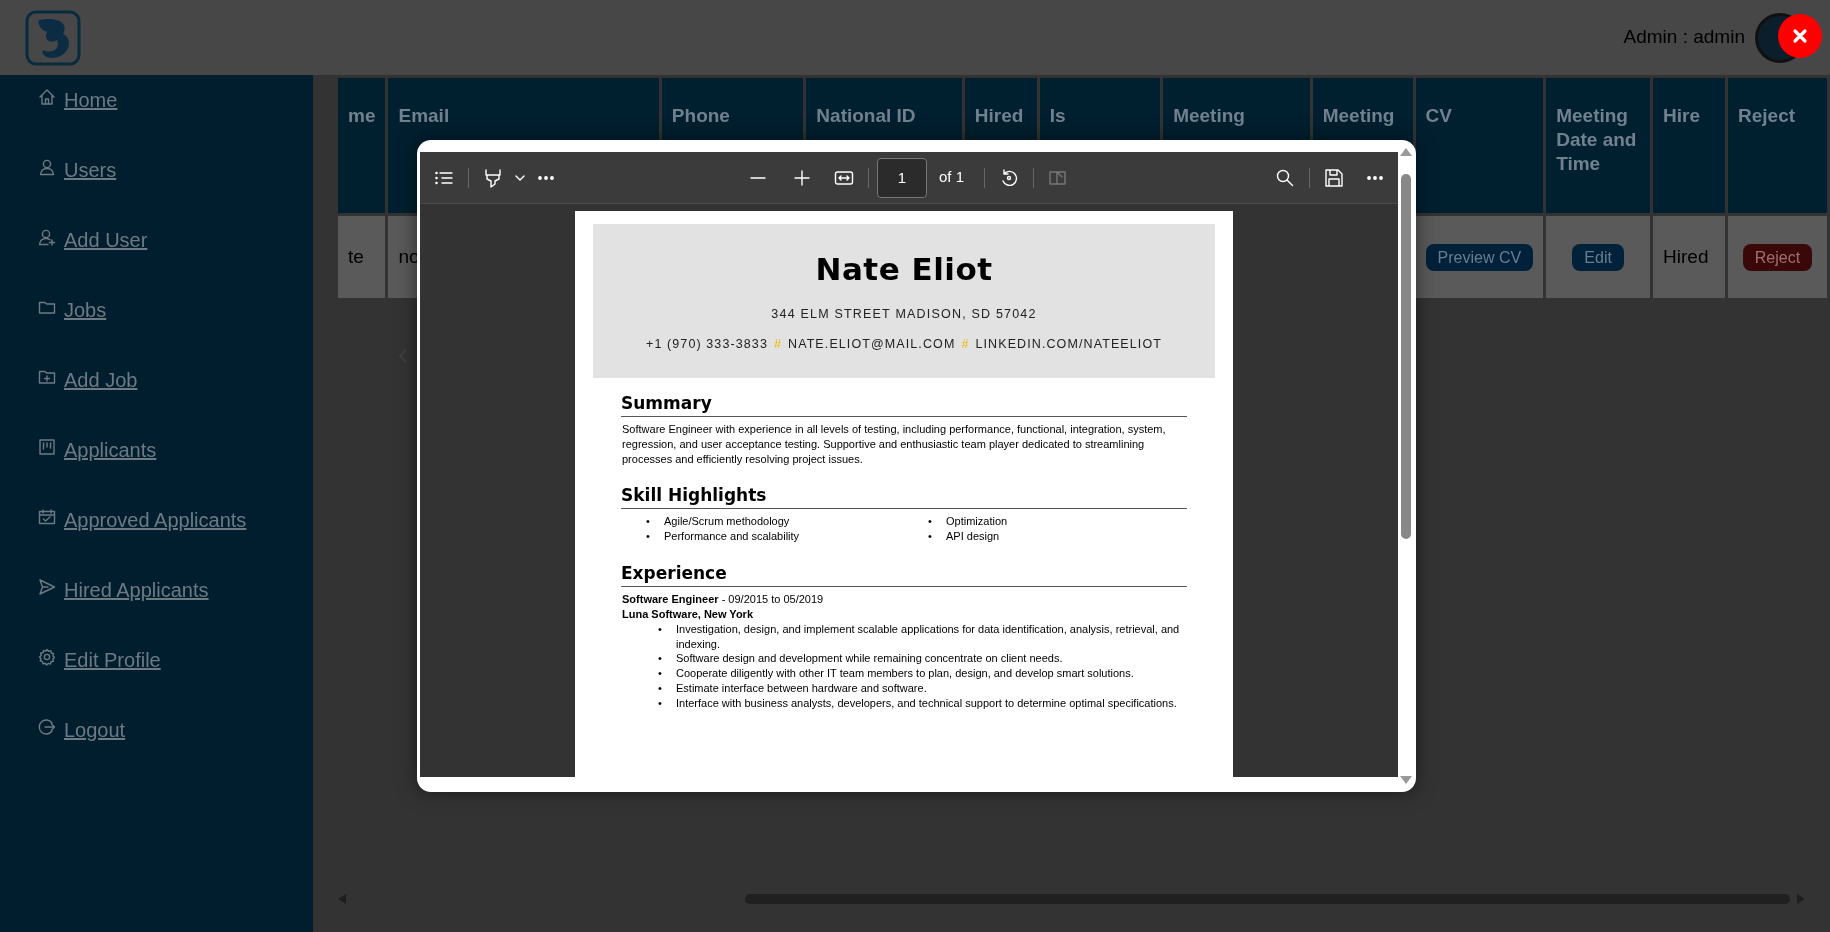 The image size is (1830, 932). What do you see at coordinates (951, 177) in the screenshot?
I see `page-count: of 1` at bounding box center [951, 177].